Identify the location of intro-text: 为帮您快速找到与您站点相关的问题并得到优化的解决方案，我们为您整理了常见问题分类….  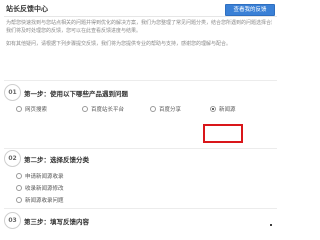
(139, 33).